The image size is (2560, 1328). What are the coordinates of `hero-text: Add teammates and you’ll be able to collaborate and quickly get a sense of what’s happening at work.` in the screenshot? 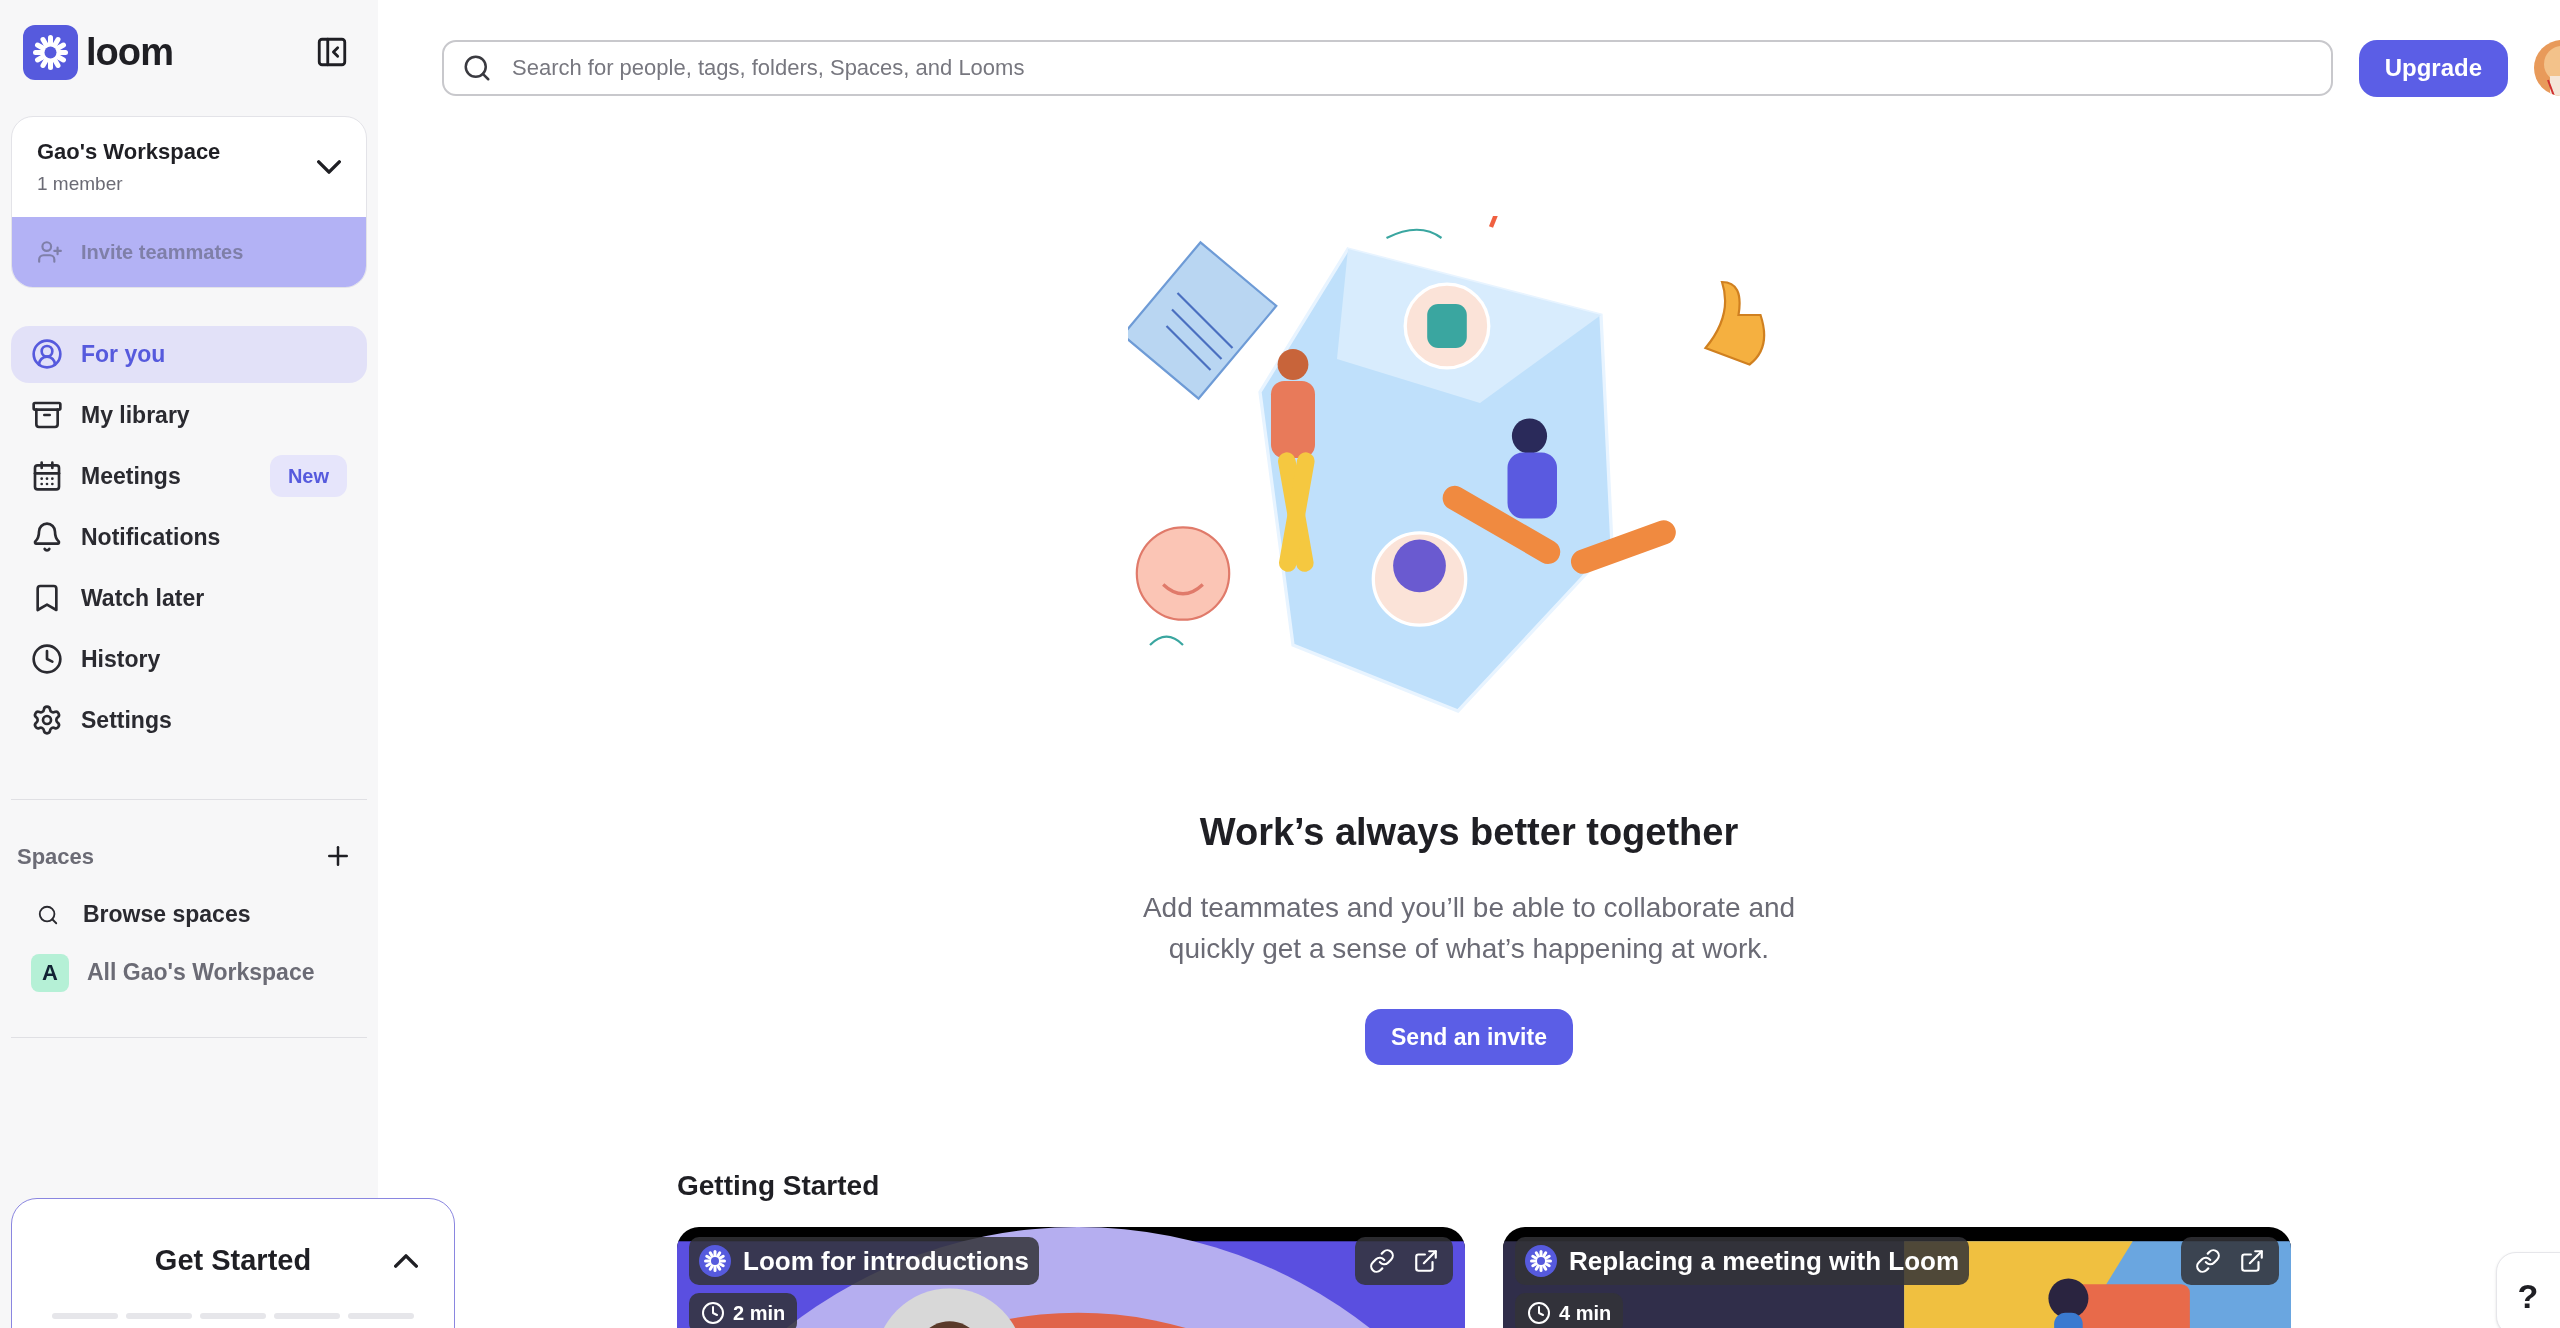 It's located at (1469, 928).